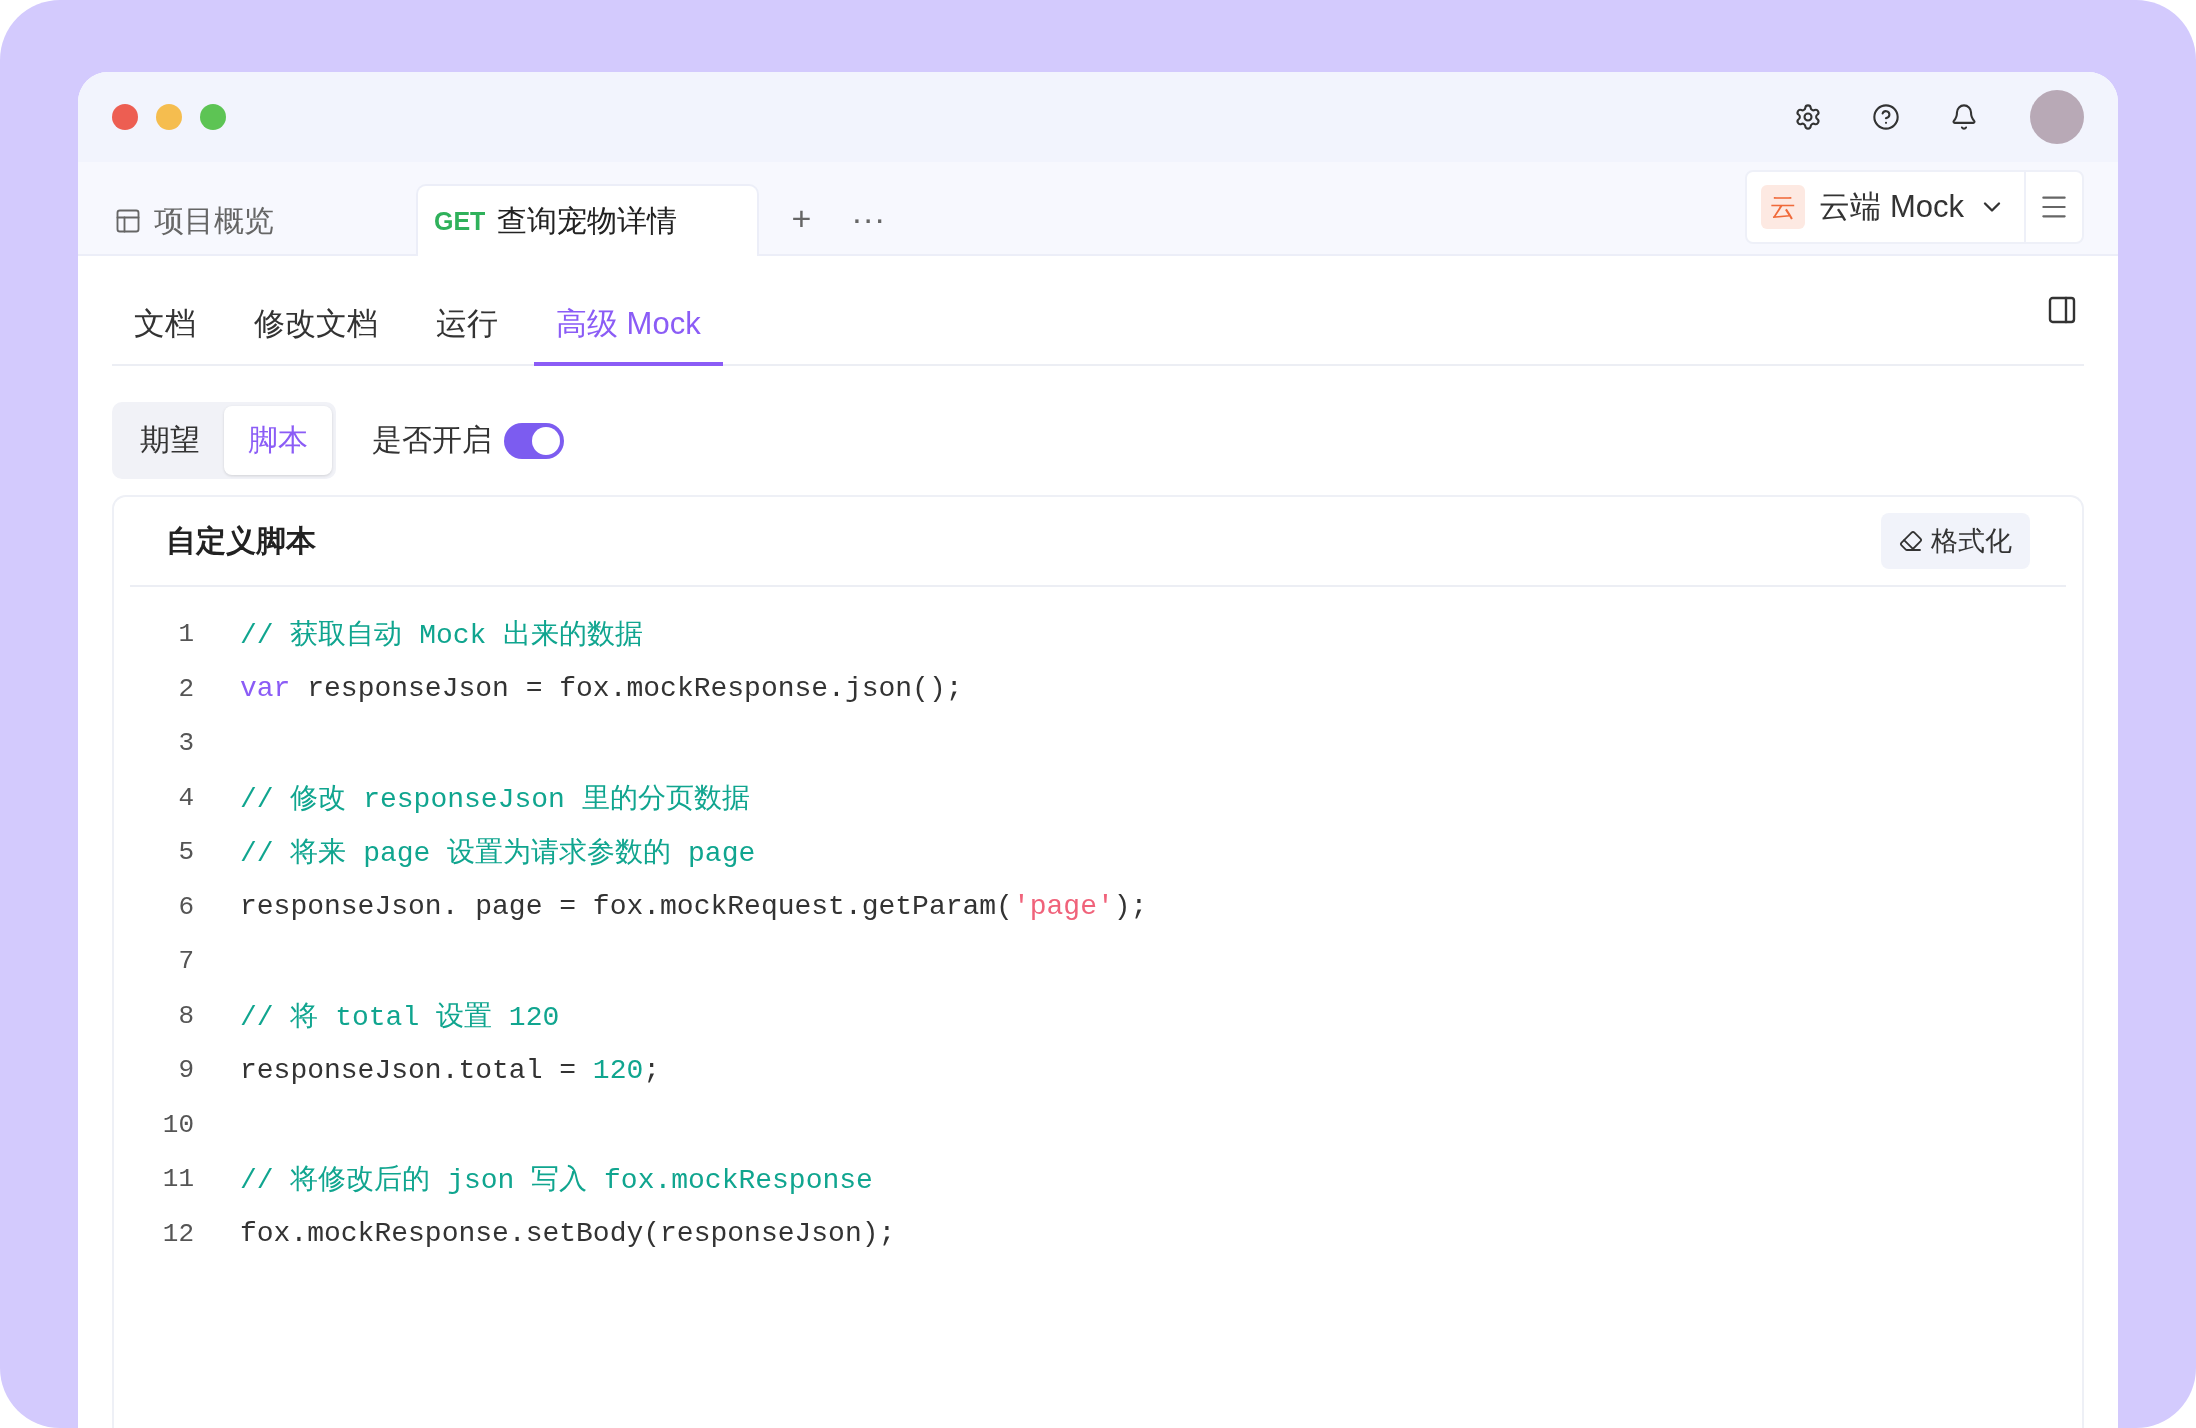 Image resolution: width=2196 pixels, height=1428 pixels. What do you see at coordinates (177, 1179) in the screenshot?
I see `line-number: 11` at bounding box center [177, 1179].